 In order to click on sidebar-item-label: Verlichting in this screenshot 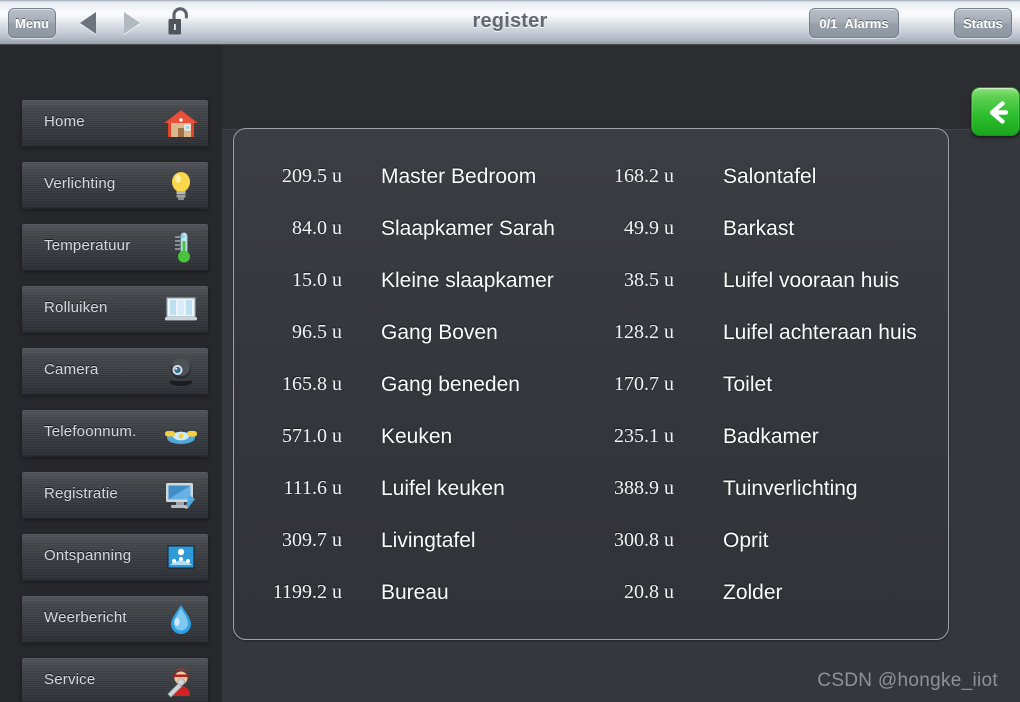, I will do `click(80, 183)`.